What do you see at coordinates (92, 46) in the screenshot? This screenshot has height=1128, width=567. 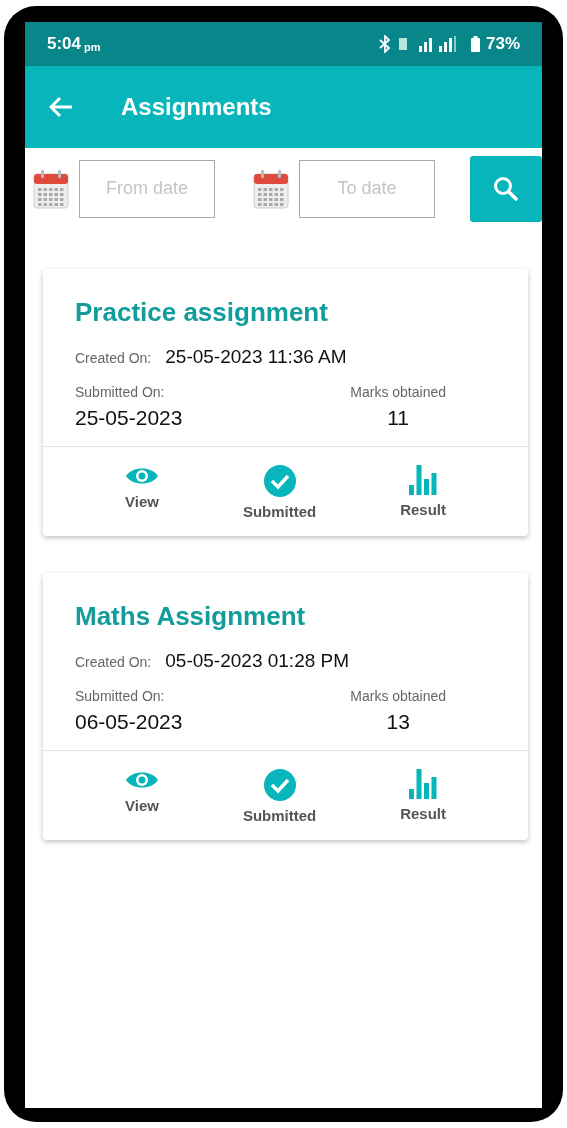 I see `status-time-suffix: pm` at bounding box center [92, 46].